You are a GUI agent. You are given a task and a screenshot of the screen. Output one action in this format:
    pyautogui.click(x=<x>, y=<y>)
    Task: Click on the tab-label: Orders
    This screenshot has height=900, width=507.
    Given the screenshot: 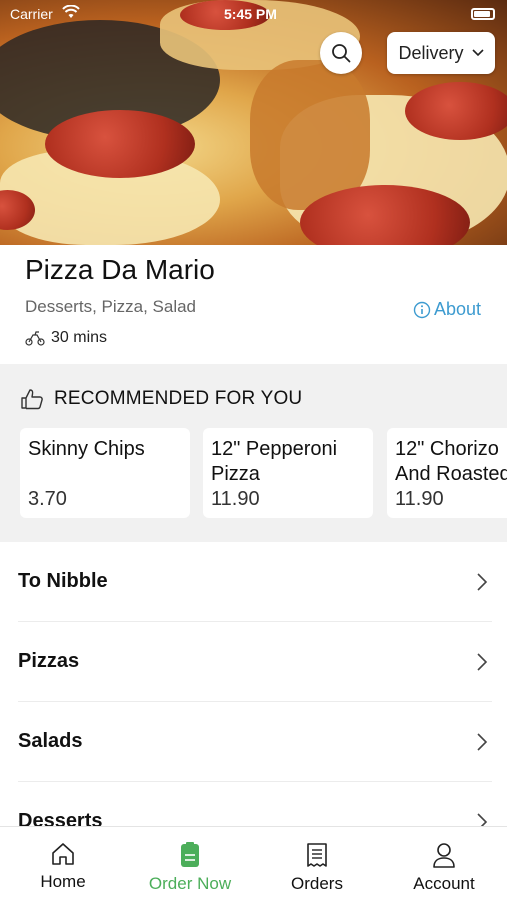 What is the action you would take?
    pyautogui.click(x=317, y=883)
    